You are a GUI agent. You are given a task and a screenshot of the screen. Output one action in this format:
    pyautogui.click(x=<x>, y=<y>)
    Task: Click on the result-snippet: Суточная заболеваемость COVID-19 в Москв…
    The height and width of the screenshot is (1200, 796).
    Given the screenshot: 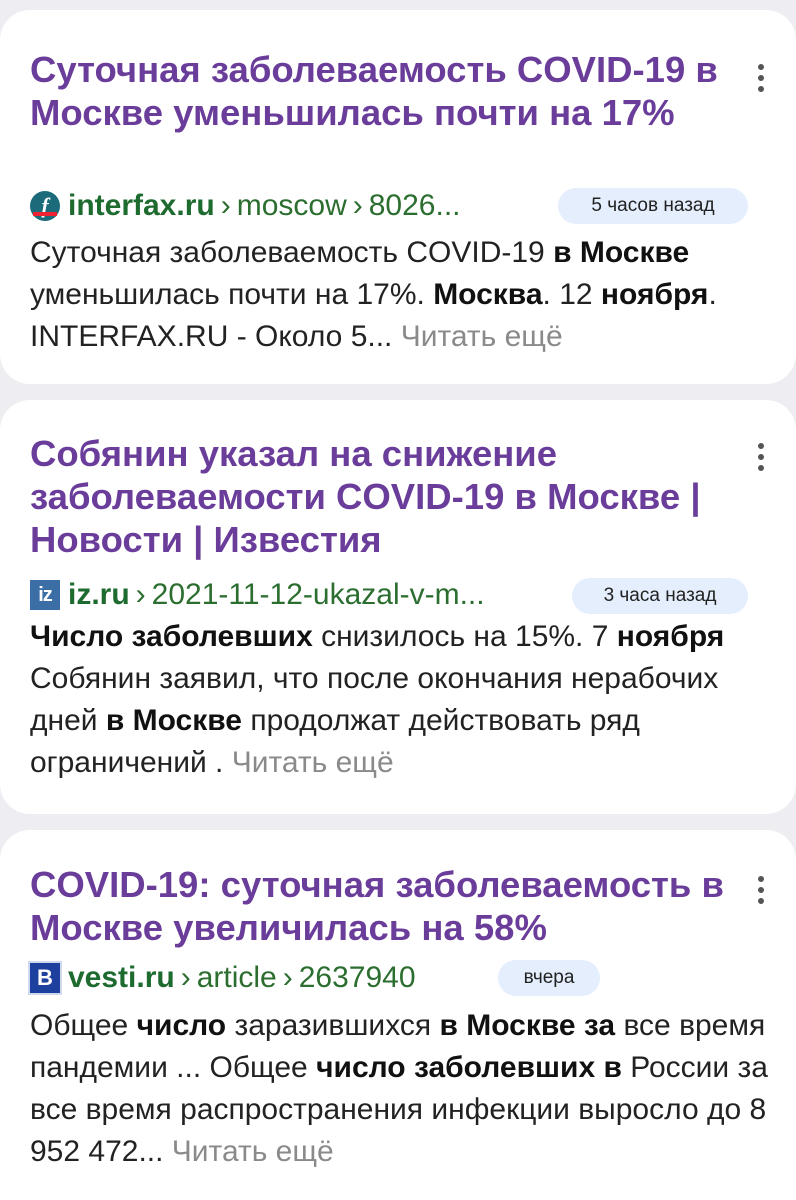 What is the action you would take?
    pyautogui.click(x=400, y=295)
    